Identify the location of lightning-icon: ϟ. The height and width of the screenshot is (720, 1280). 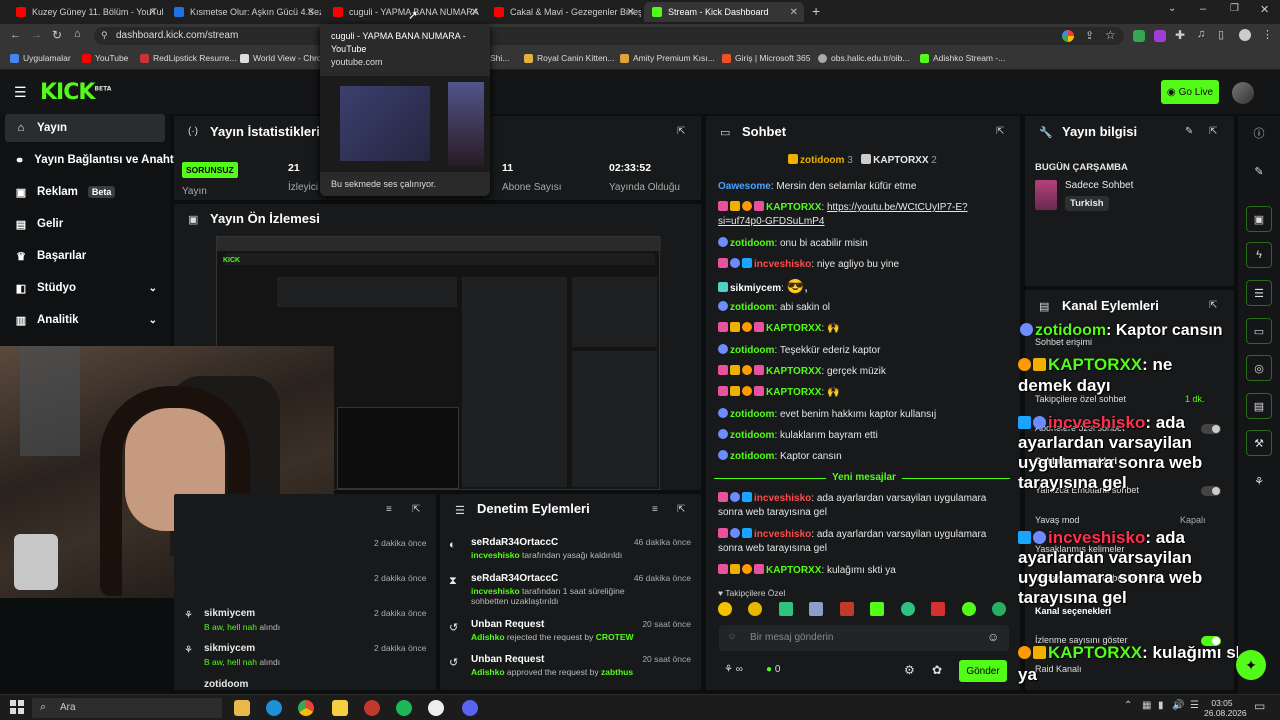
(1259, 255).